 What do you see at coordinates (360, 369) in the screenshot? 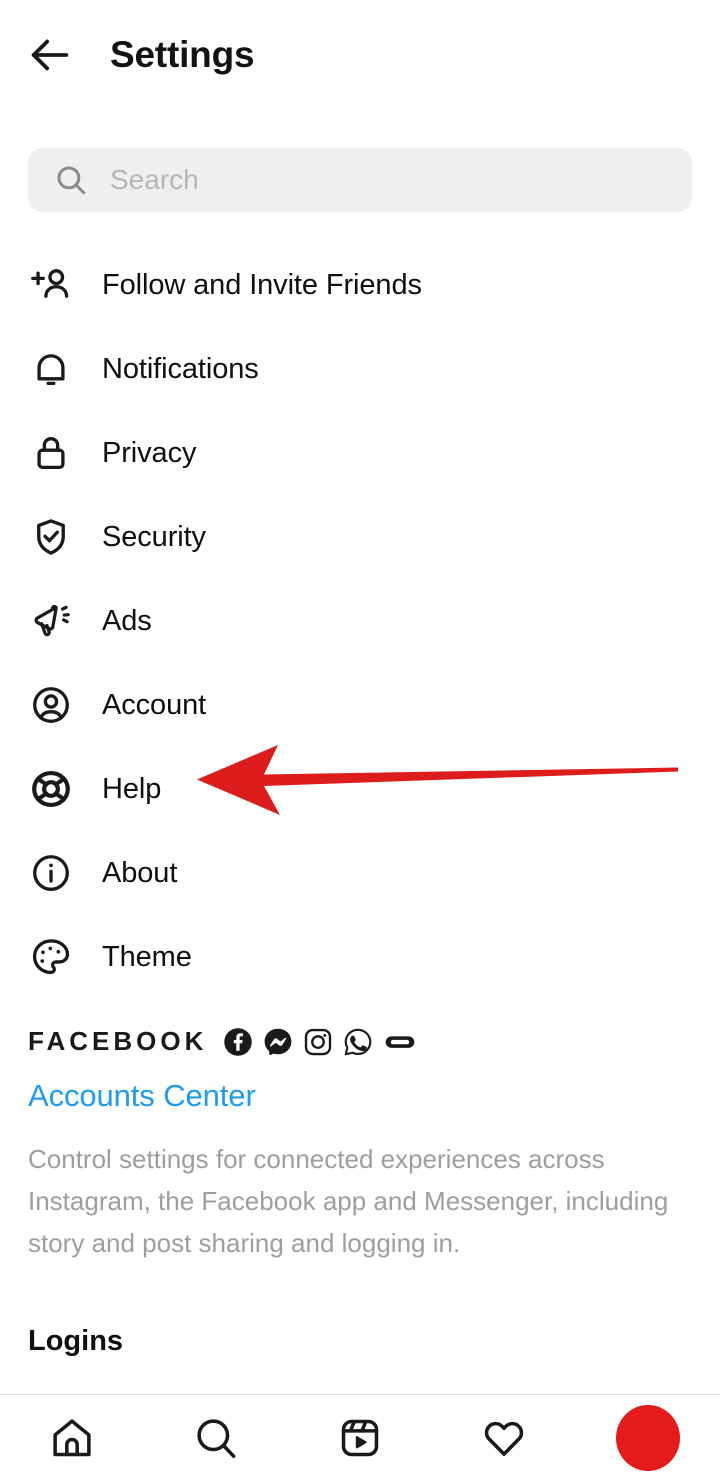
I see `menu-item-notifications: Notifications` at bounding box center [360, 369].